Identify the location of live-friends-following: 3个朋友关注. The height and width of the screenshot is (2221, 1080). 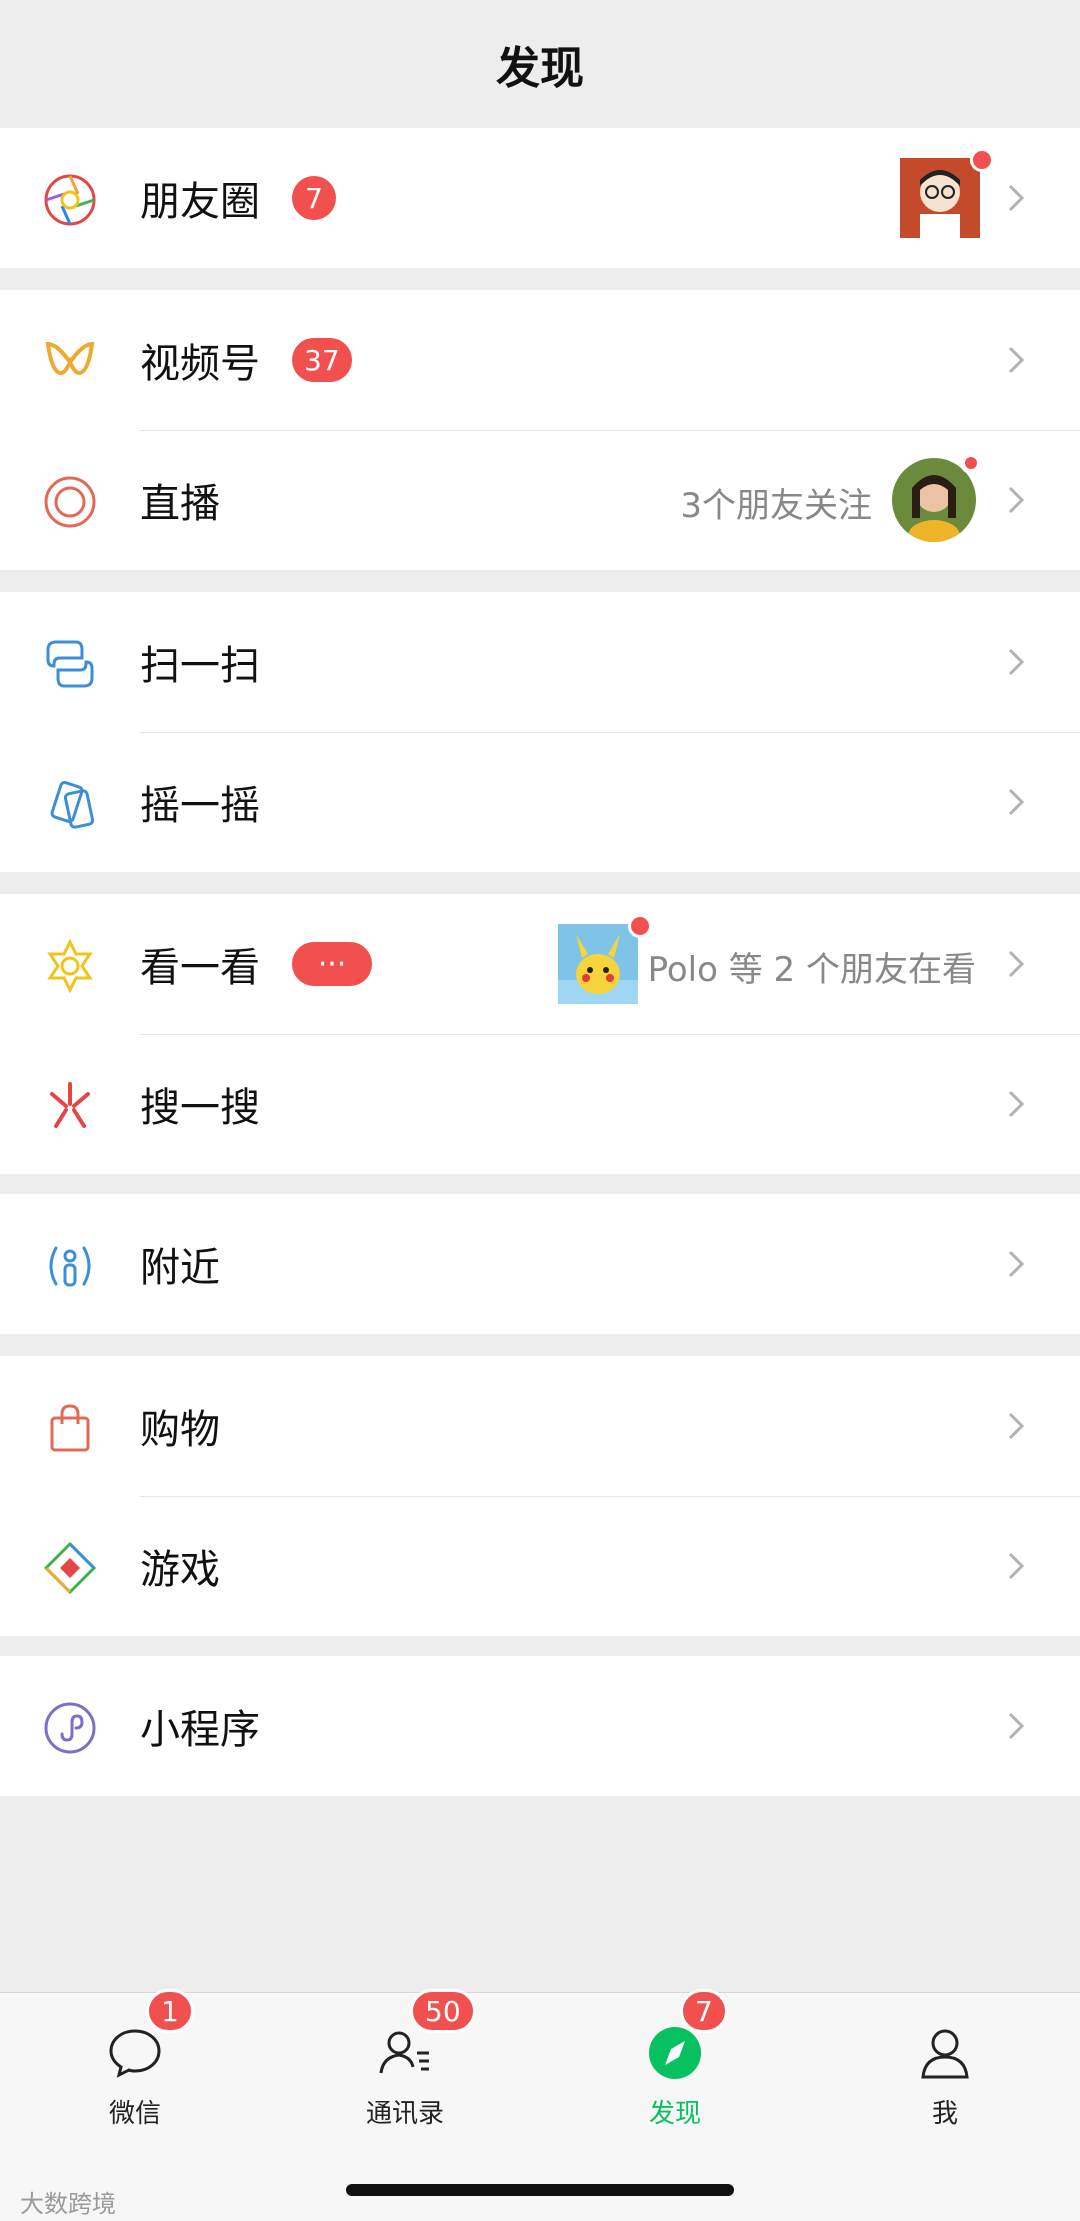
(776, 506).